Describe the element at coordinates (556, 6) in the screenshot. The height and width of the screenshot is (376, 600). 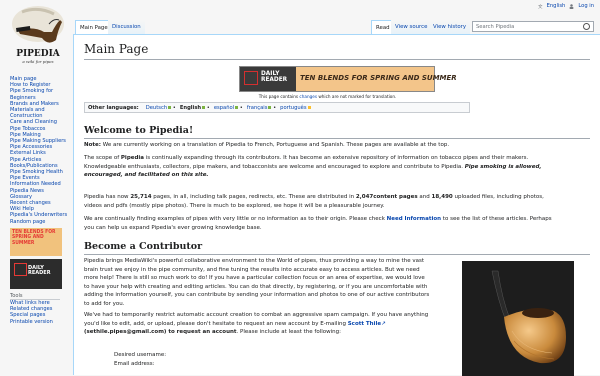
I see `language-link: English` at that location.